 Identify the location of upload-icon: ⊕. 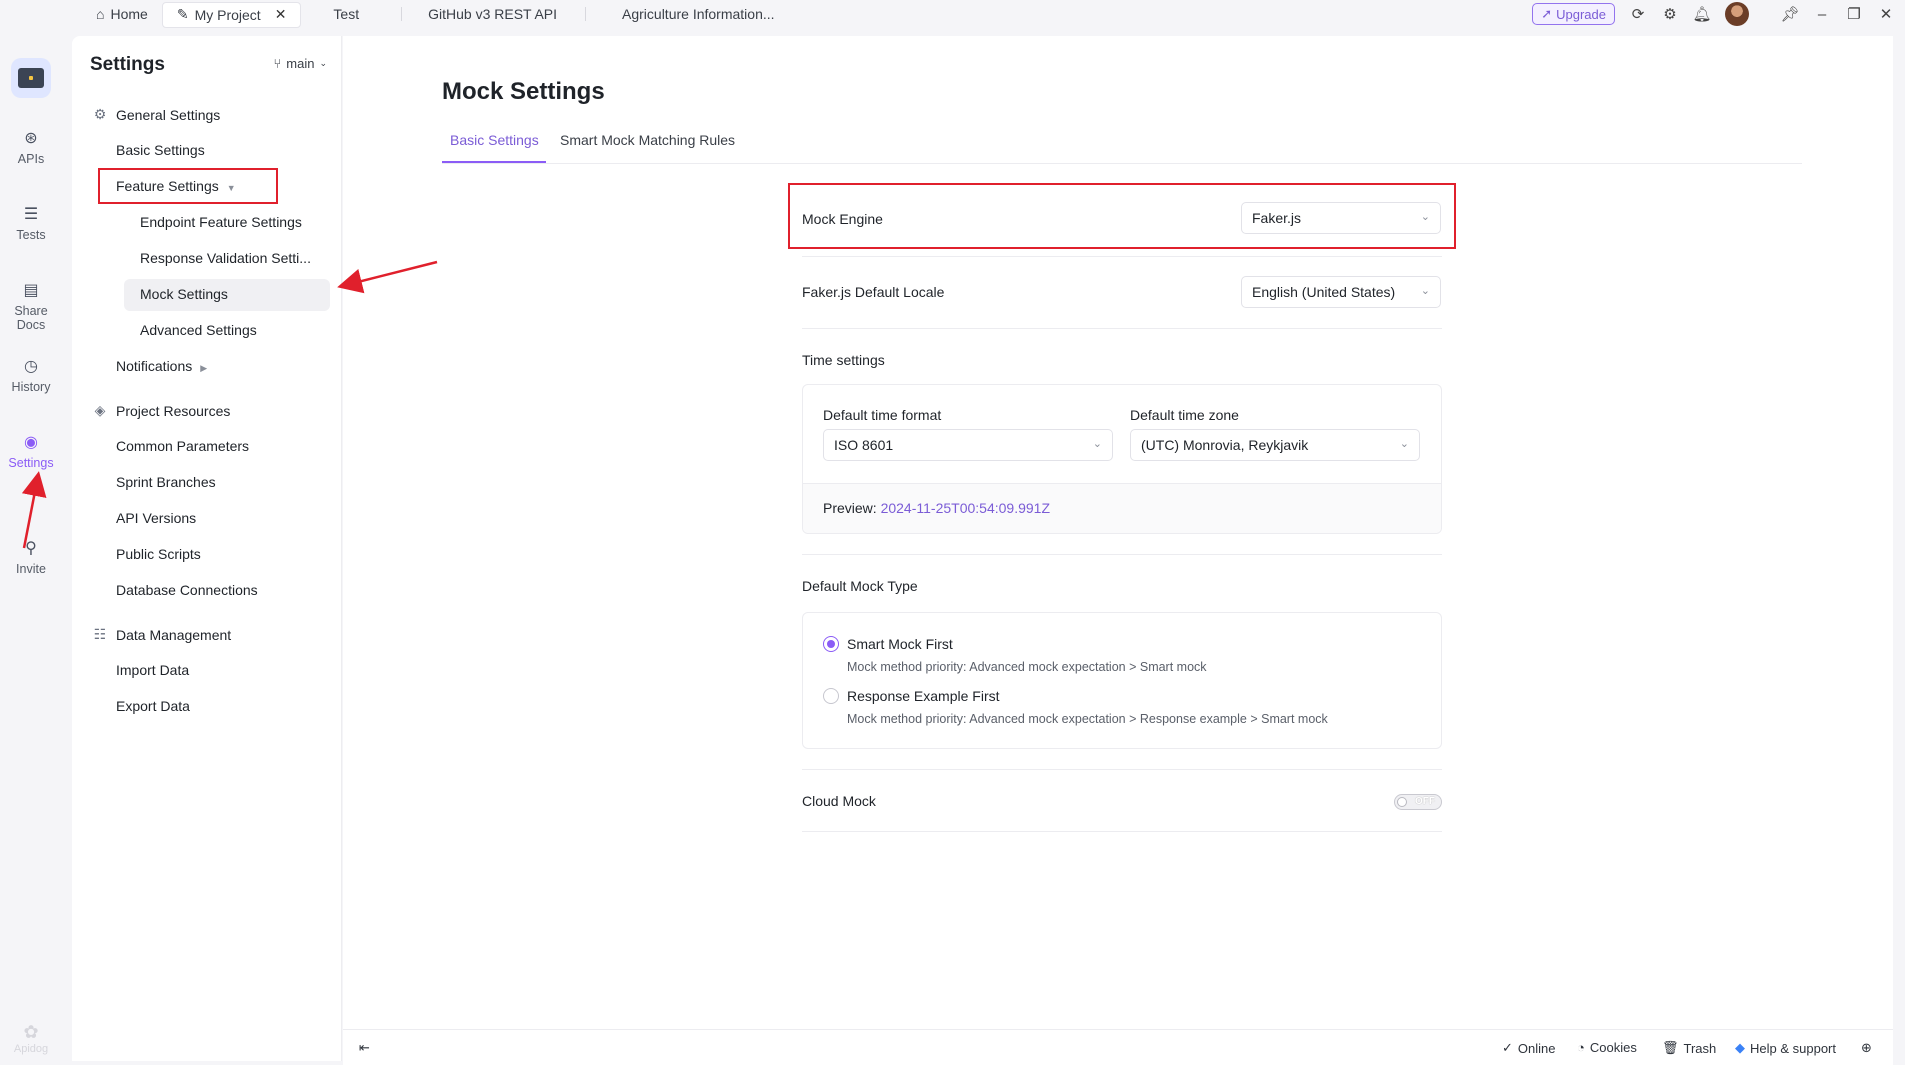
(1866, 1048).